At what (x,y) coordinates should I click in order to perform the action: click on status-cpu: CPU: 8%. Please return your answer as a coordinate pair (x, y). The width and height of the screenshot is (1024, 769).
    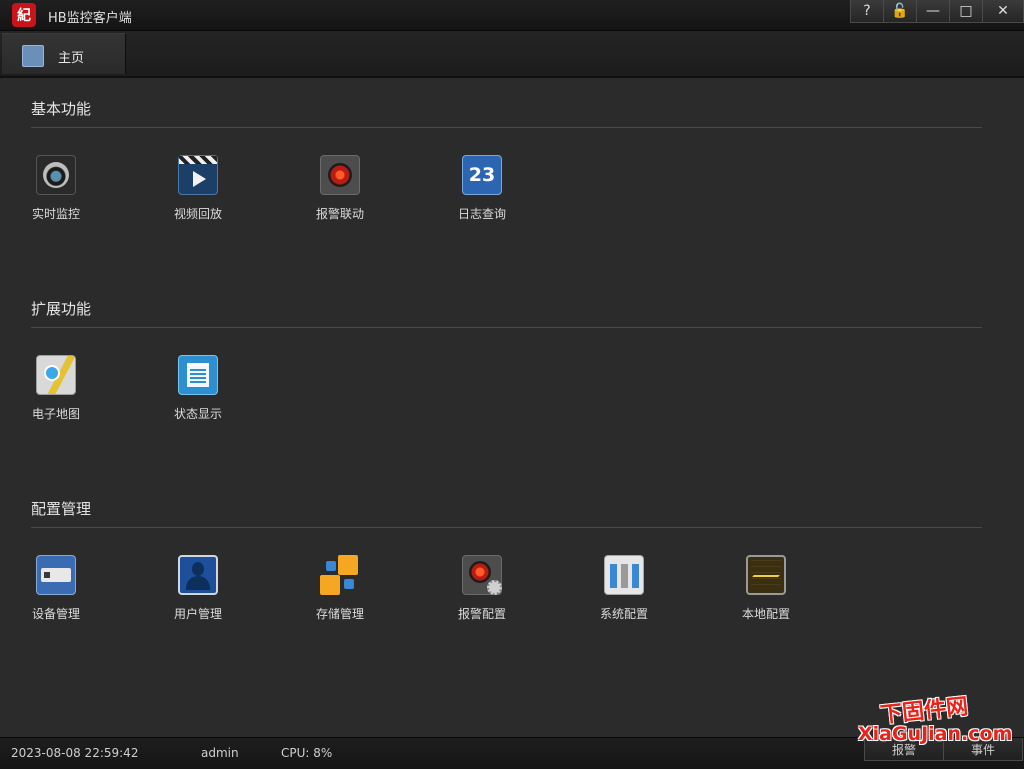
    Looking at the image, I should click on (307, 753).